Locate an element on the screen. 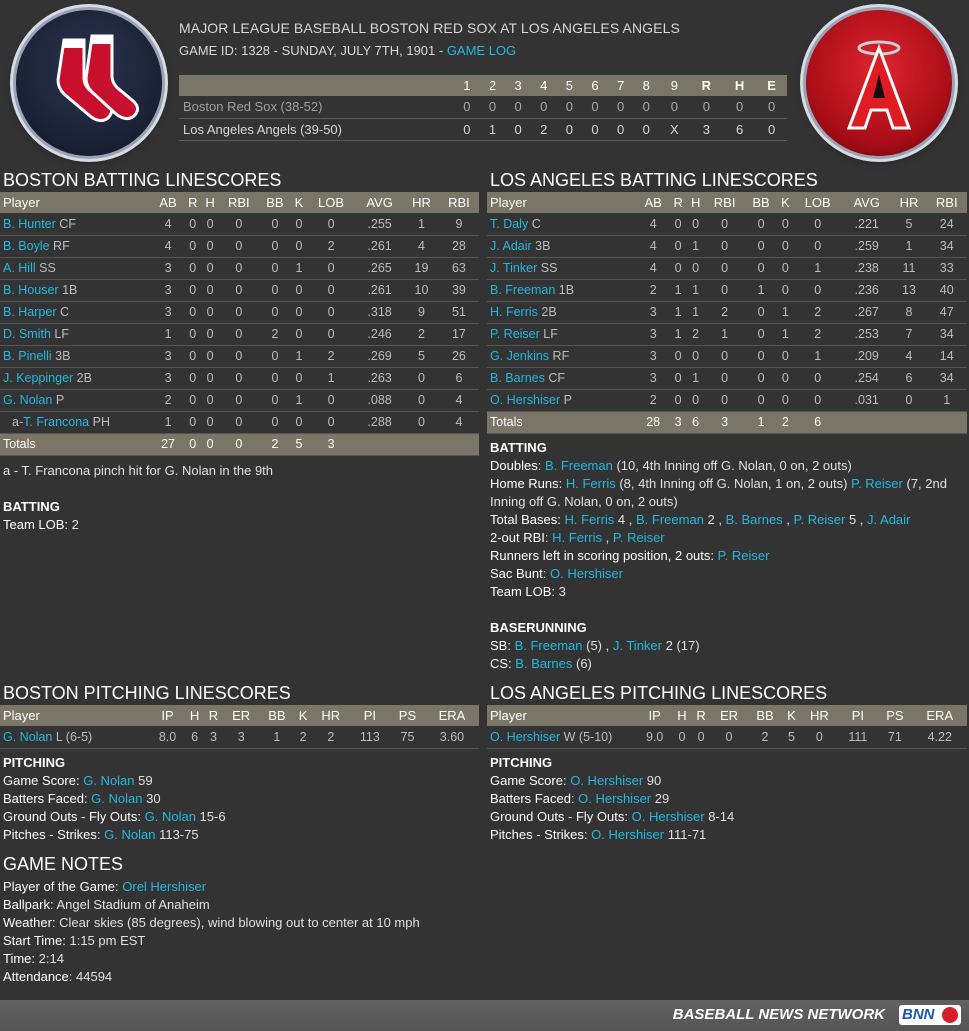  player-link: A. Hill is located at coordinates (19, 268).